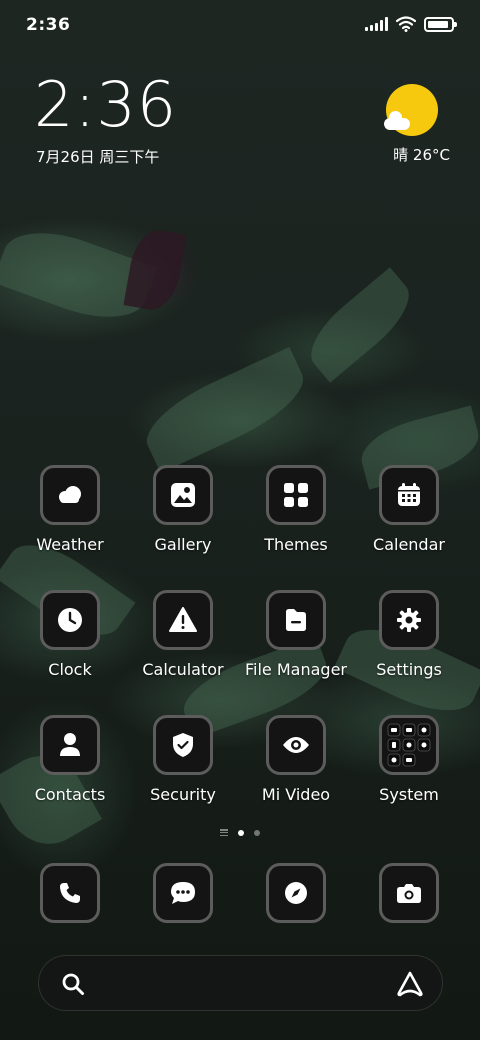 This screenshot has width=480, height=1040. What do you see at coordinates (409, 620) in the screenshot?
I see `settings-icon` at bounding box center [409, 620].